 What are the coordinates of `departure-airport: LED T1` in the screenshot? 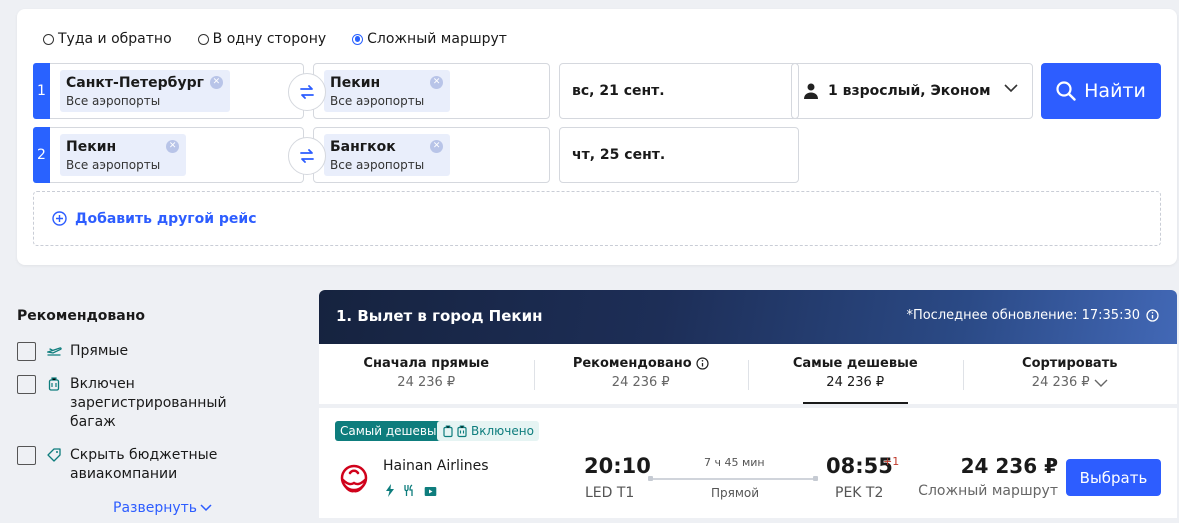 It's located at (610, 493).